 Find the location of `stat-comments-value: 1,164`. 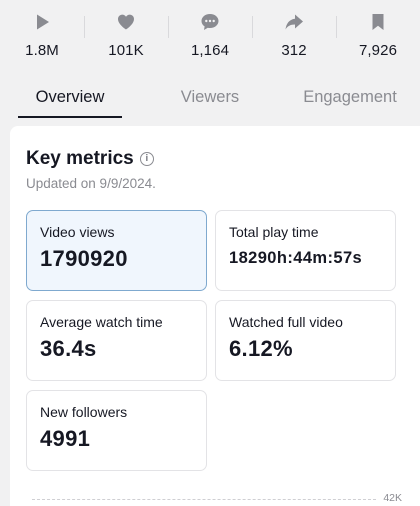

stat-comments-value: 1,164 is located at coordinates (210, 50).